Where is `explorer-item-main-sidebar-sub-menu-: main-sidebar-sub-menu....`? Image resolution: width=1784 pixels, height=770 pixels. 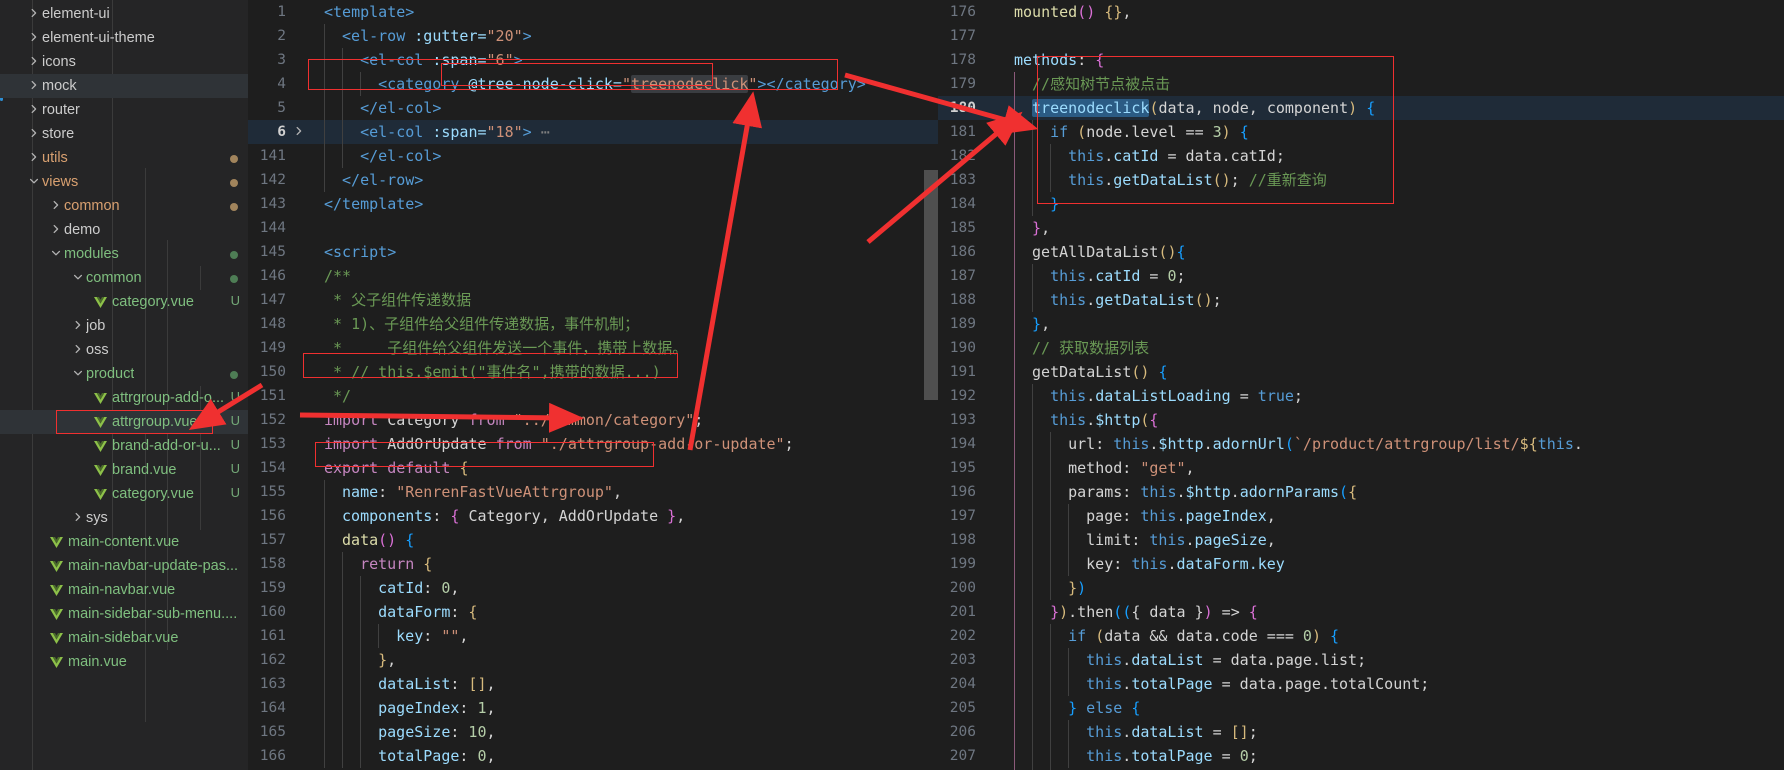
explorer-item-main-sidebar-sub-menu-: main-sidebar-sub-menu.... is located at coordinates (124, 614).